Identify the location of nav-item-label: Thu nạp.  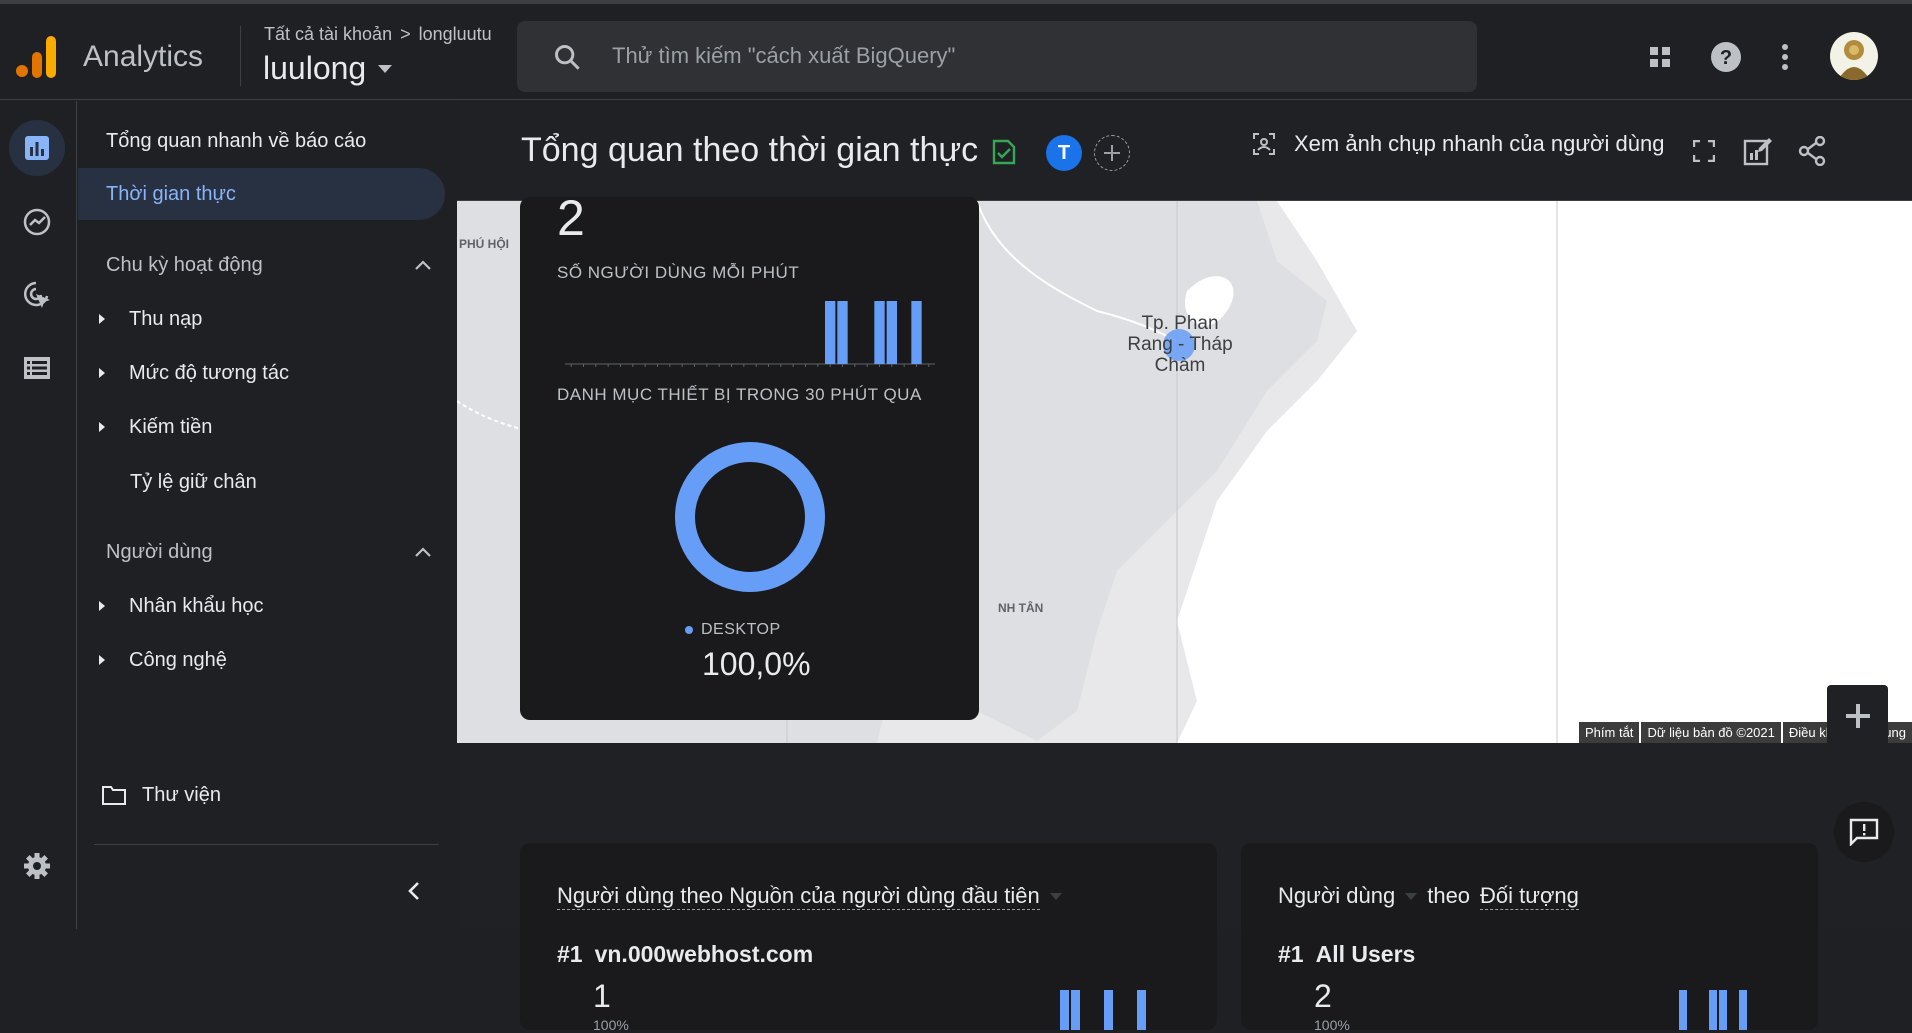
(166, 318).